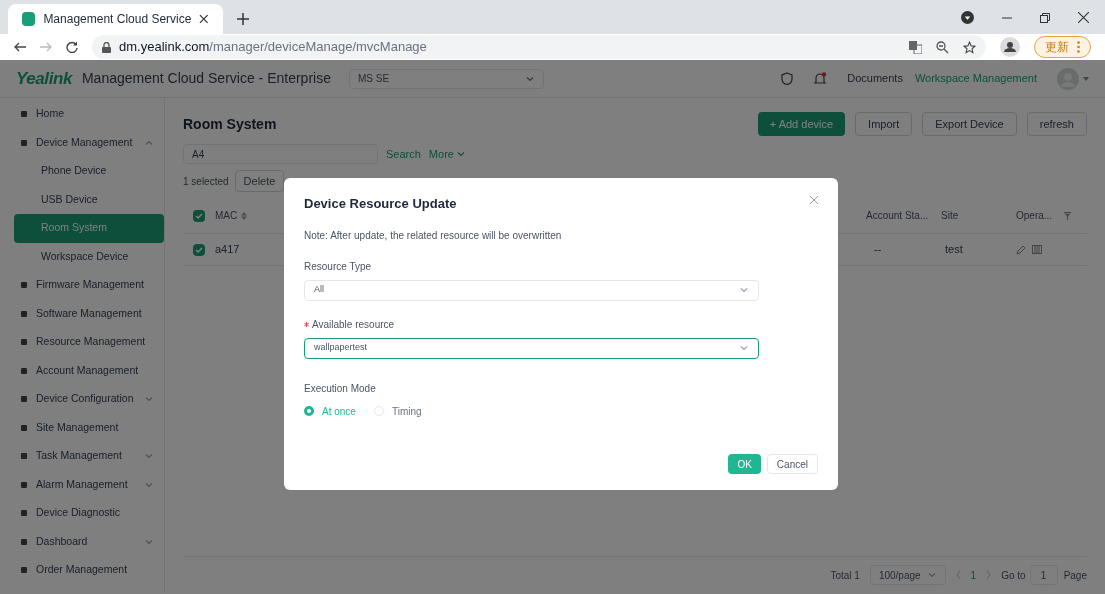 This screenshot has height=594, width=1105. What do you see at coordinates (20, 47) in the screenshot?
I see `back-icon` at bounding box center [20, 47].